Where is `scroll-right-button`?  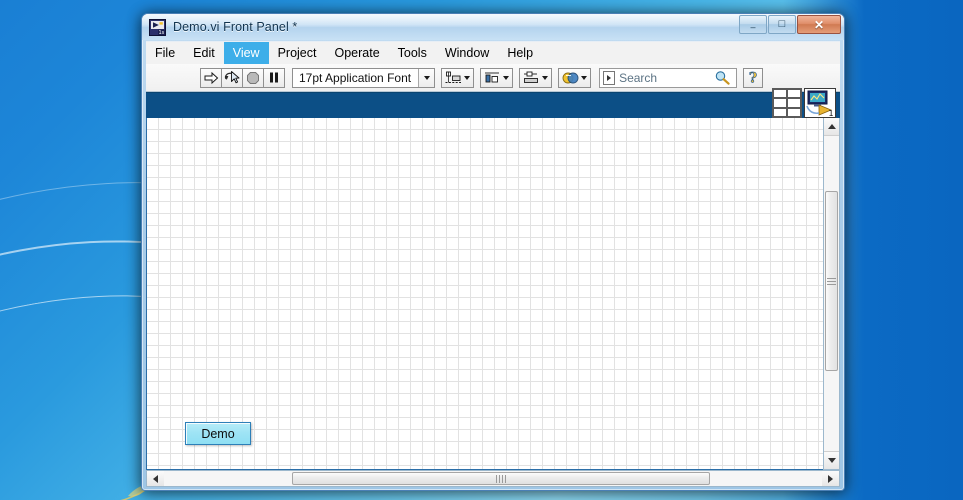 scroll-right-button is located at coordinates (830, 478).